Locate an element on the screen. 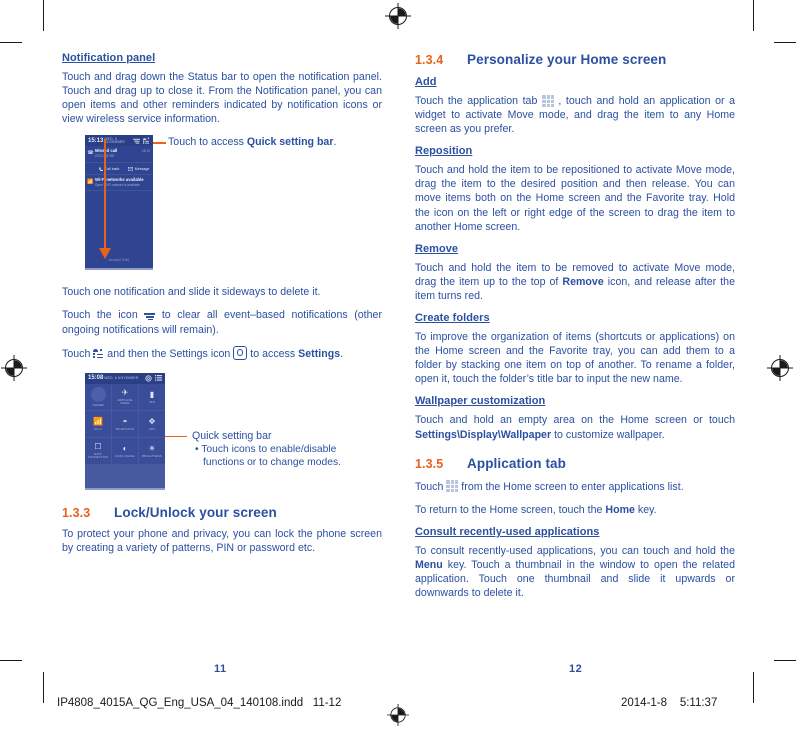 This screenshot has height=737, width=796. clear-all-notifications-icon is located at coordinates (150, 316).